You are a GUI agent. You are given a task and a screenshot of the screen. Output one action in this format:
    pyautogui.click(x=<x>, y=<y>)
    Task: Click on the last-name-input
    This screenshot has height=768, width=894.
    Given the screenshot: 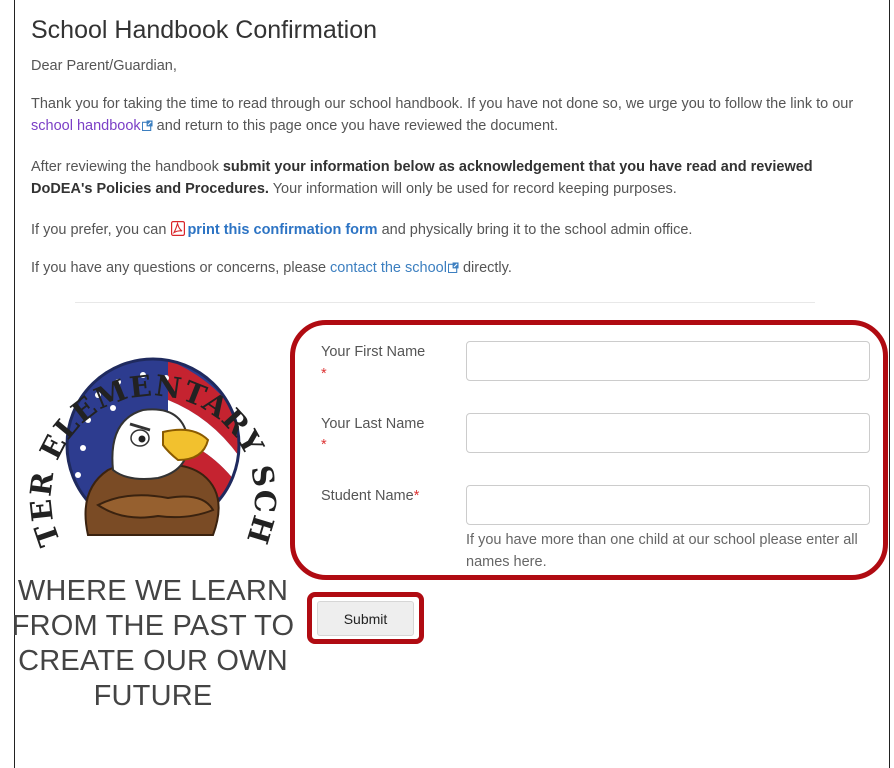 What is the action you would take?
    pyautogui.click(x=668, y=433)
    